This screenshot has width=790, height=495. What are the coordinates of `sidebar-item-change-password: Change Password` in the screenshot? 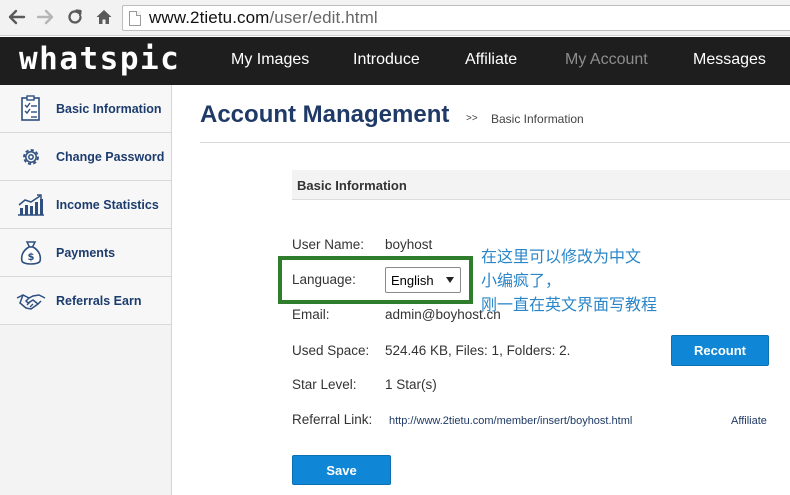 It's located at (85, 157).